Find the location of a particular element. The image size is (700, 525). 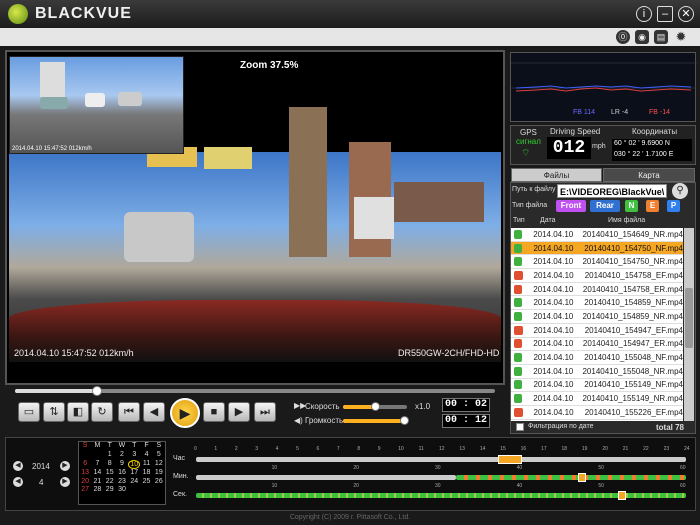

calendar-day: 25 is located at coordinates (146, 482).